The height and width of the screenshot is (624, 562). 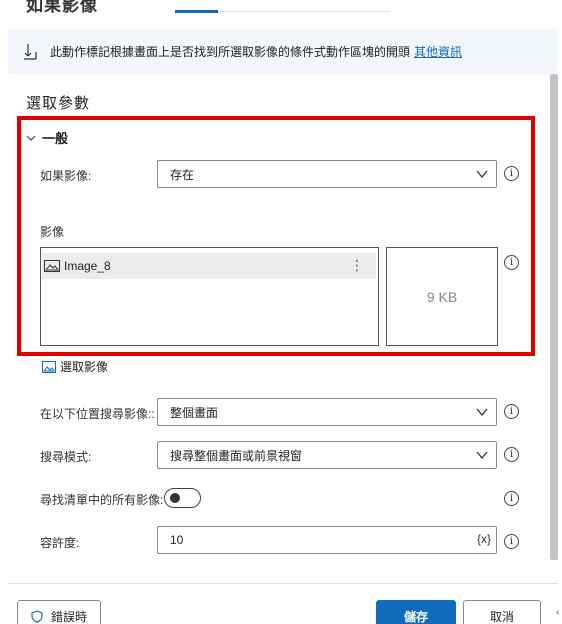 I want to click on flow-branch-icon, so click(x=30, y=51).